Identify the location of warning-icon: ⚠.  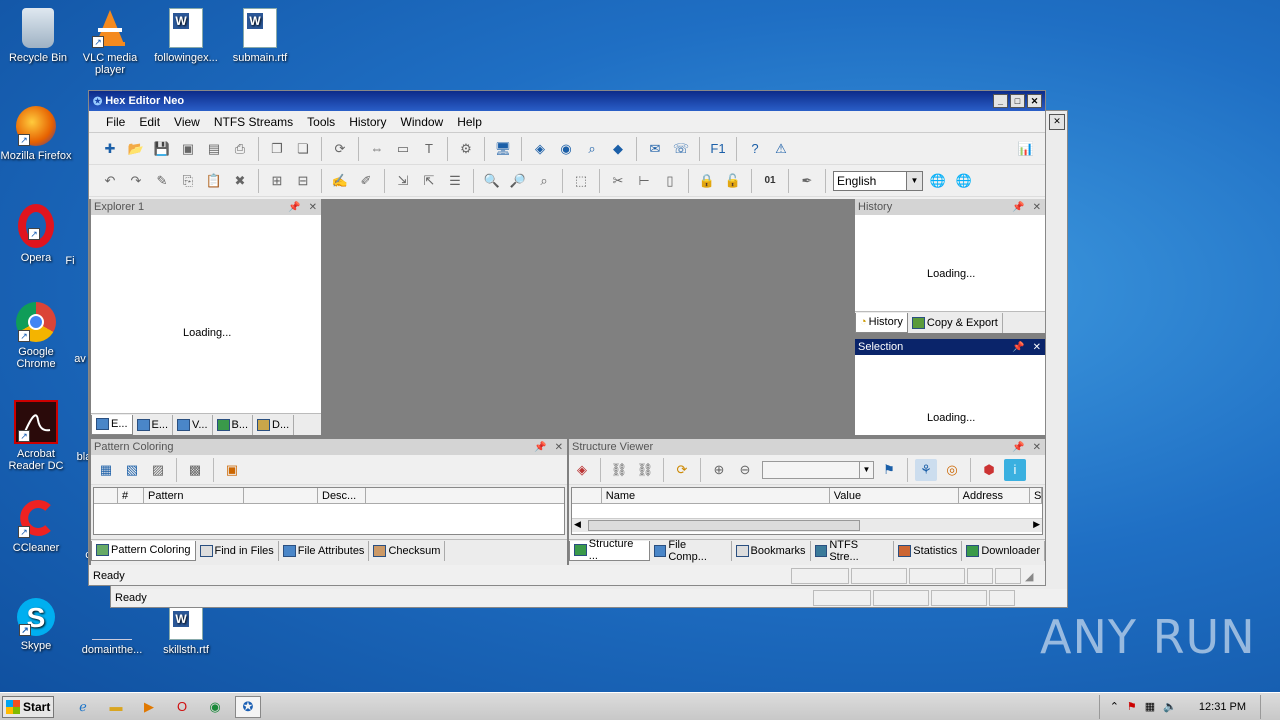
(781, 149).